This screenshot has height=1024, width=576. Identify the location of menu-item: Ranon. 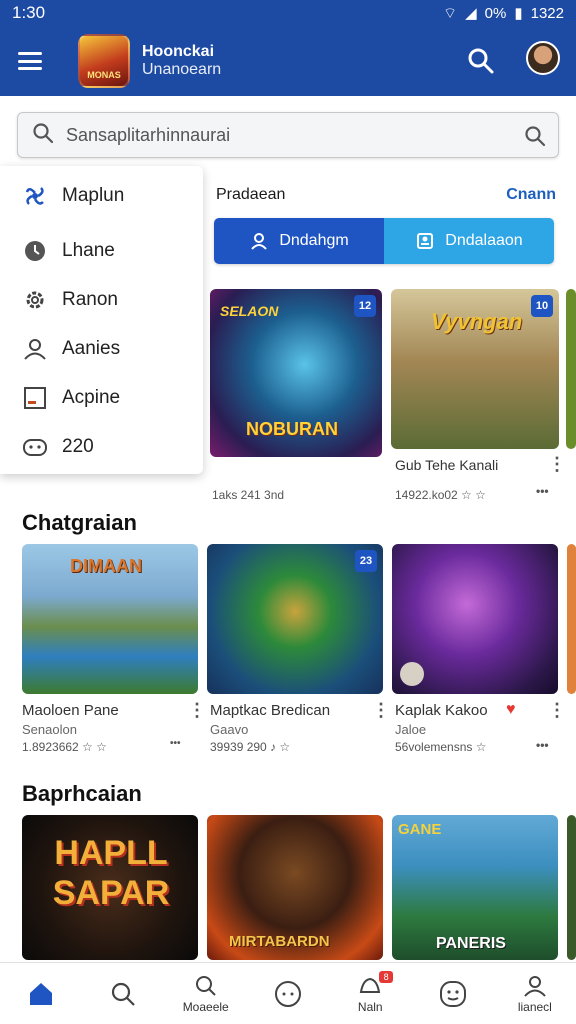
(101, 299).